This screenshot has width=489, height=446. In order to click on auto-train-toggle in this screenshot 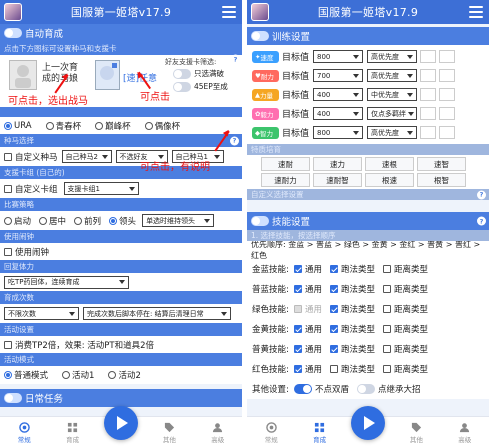, I will do `click(13, 33)`.